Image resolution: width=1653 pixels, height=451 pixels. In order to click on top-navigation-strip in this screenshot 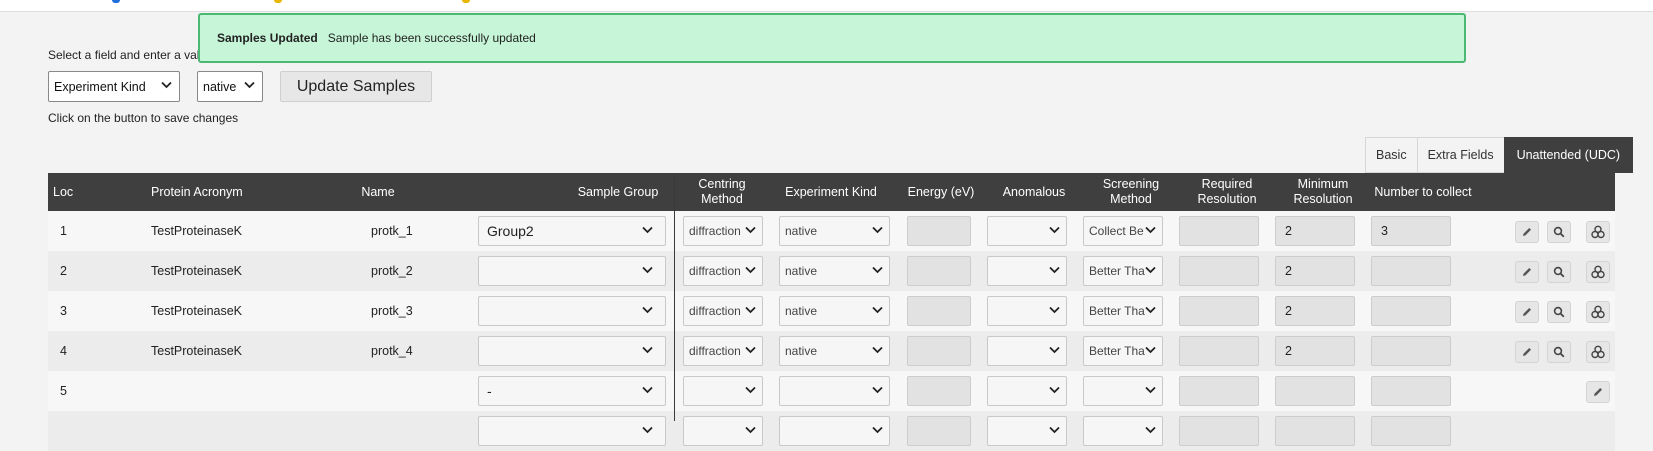, I will do `click(826, 6)`.